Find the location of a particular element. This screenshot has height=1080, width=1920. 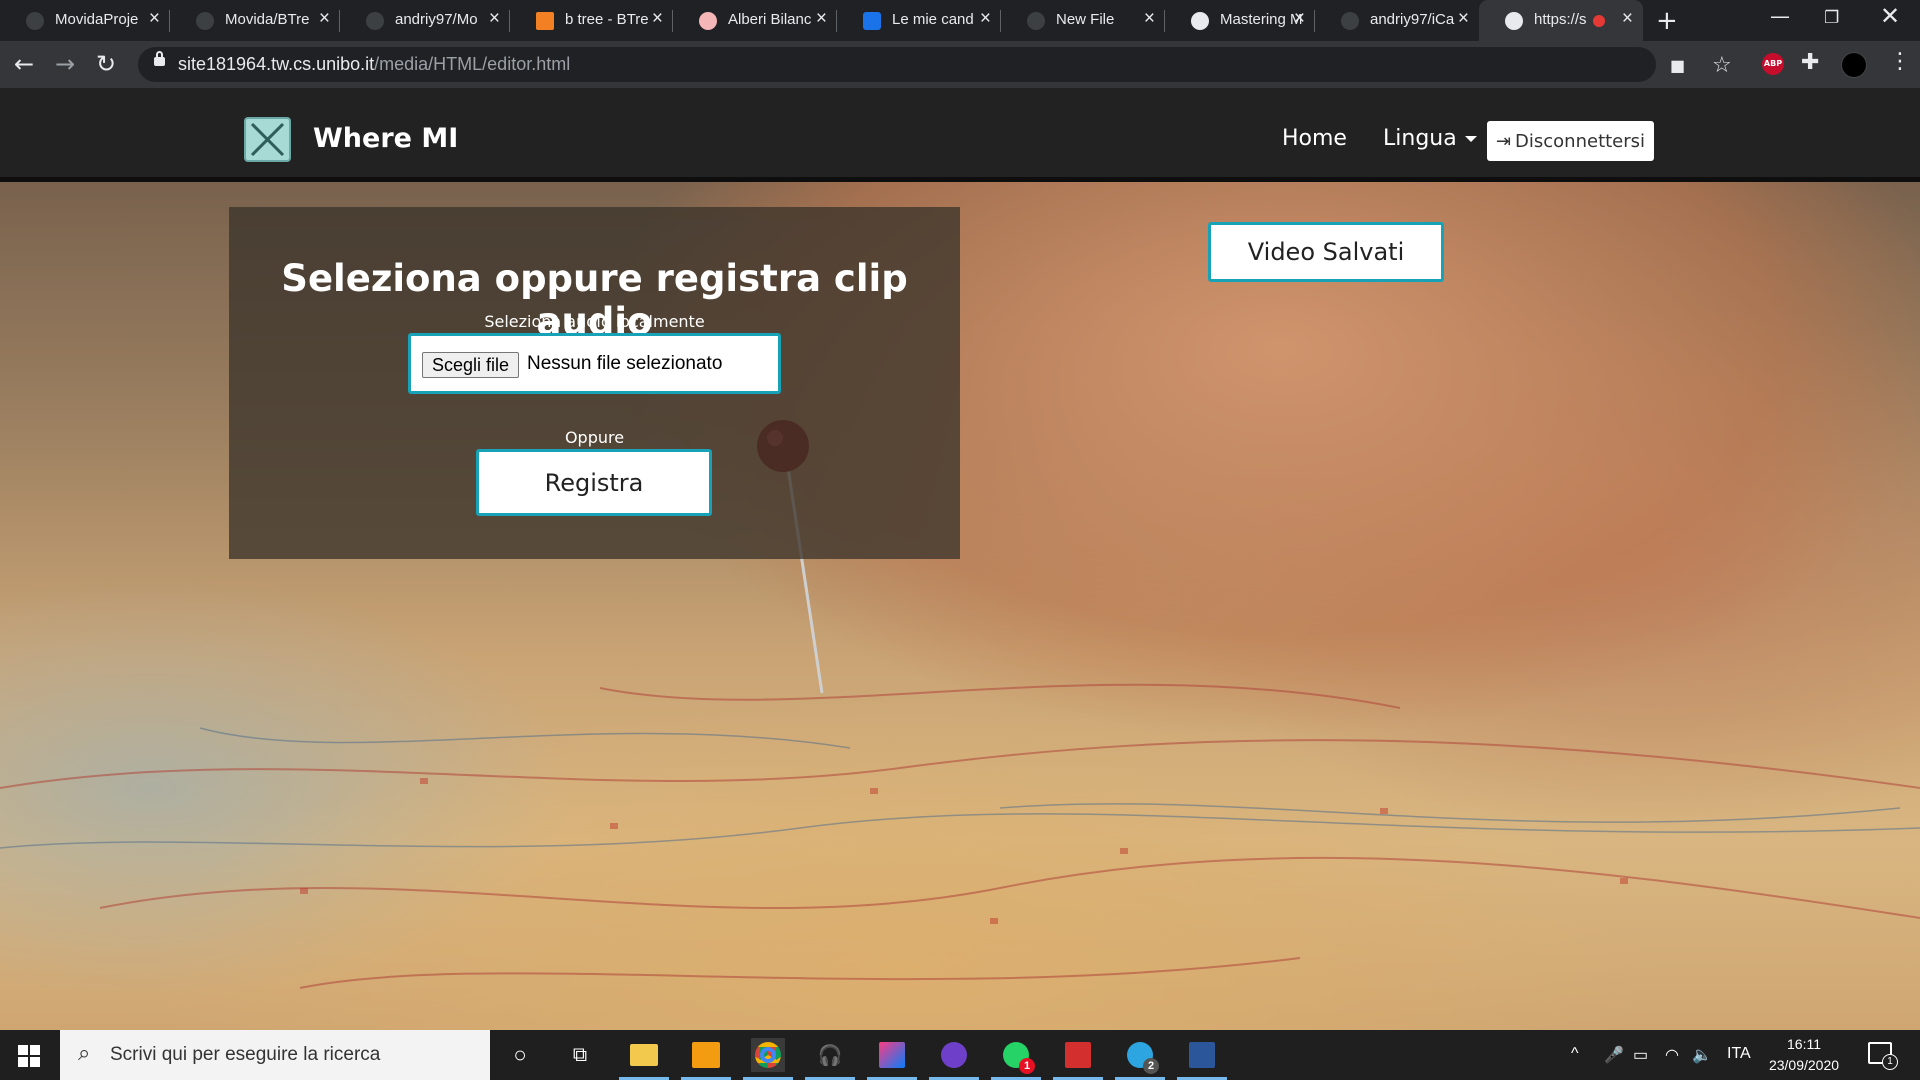

unibo-icon is located at coordinates (872, 21).